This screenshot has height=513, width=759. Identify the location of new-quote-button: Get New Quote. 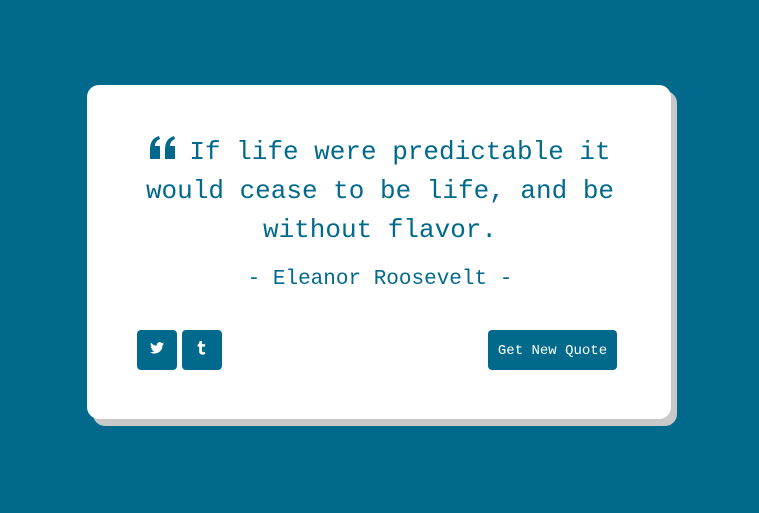
(552, 350).